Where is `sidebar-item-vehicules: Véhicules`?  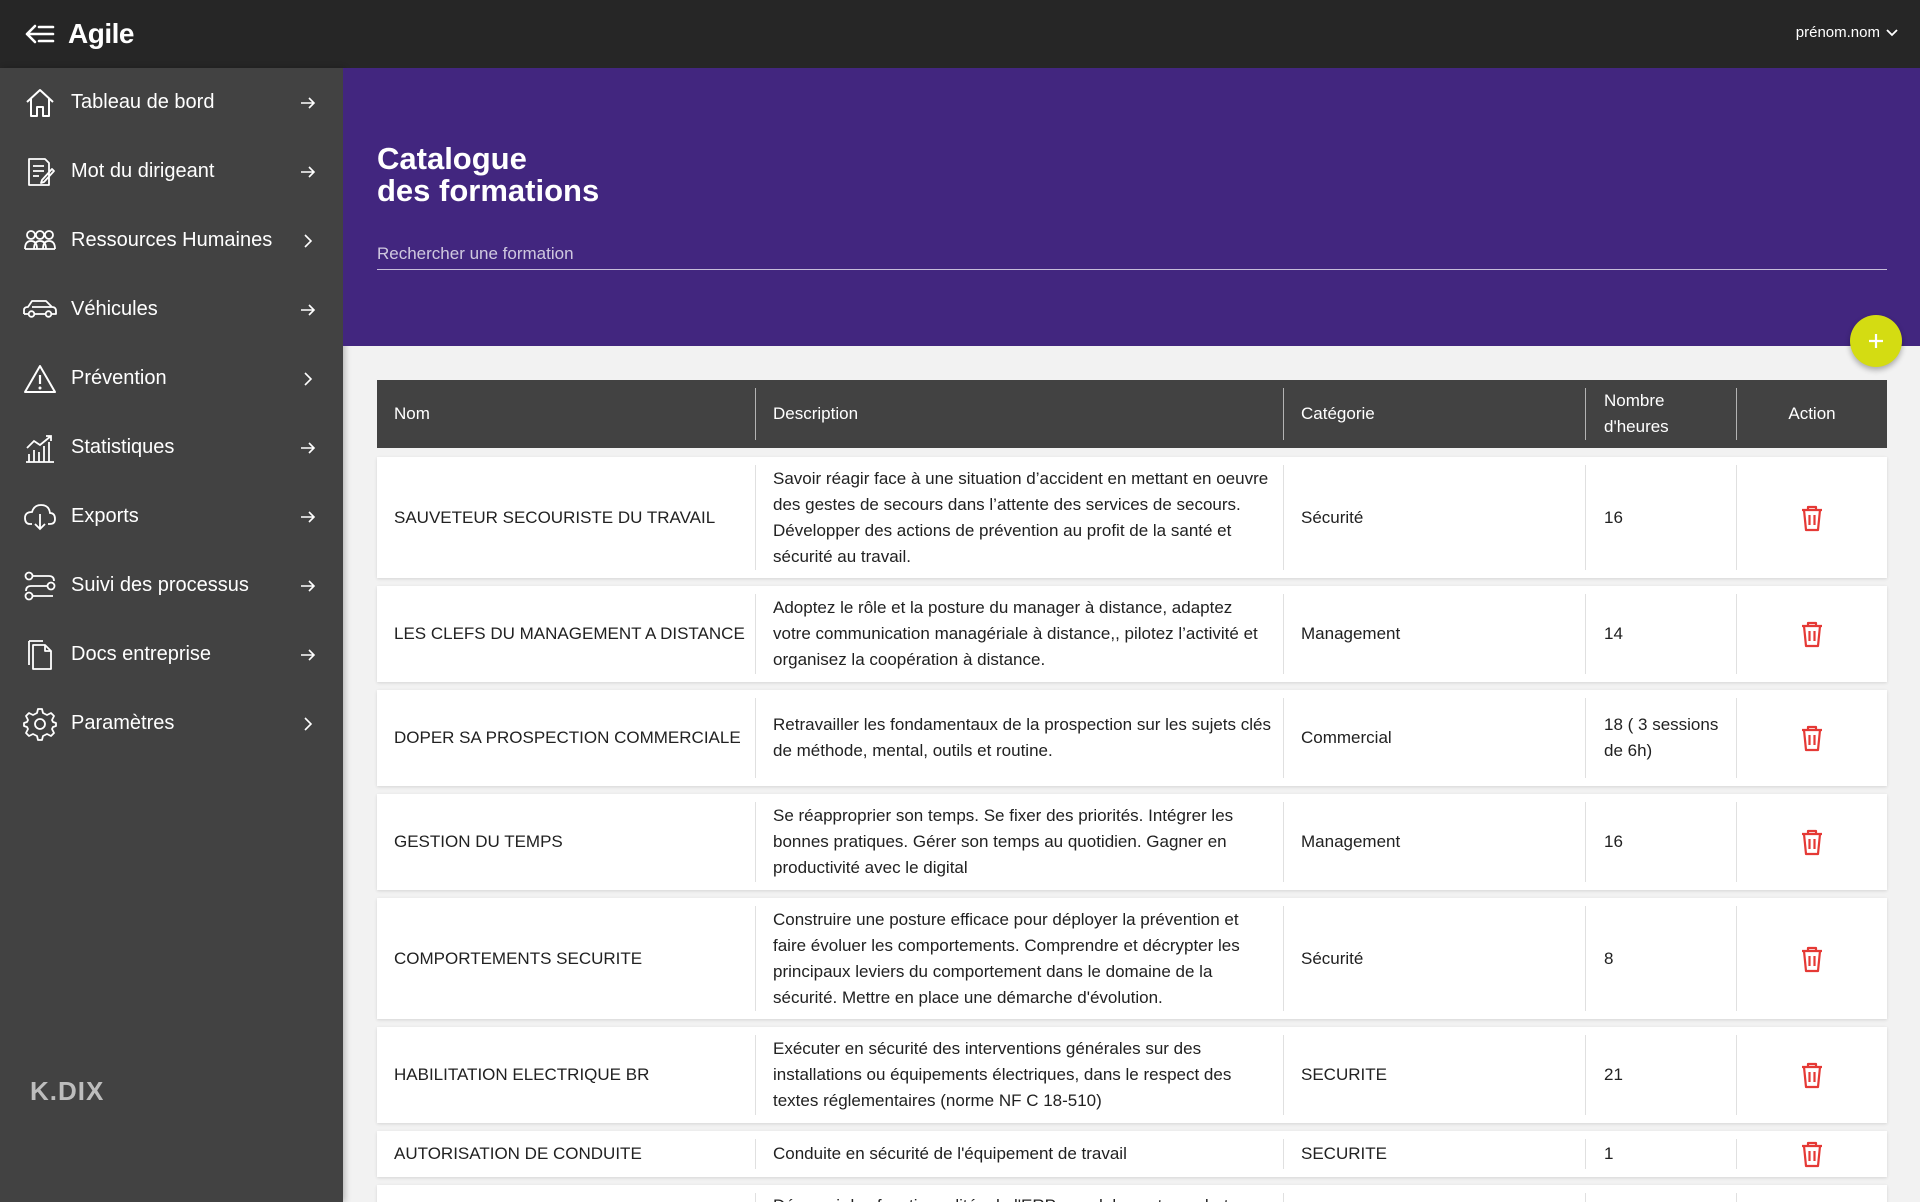 sidebar-item-vehicules: Véhicules is located at coordinates (171, 309).